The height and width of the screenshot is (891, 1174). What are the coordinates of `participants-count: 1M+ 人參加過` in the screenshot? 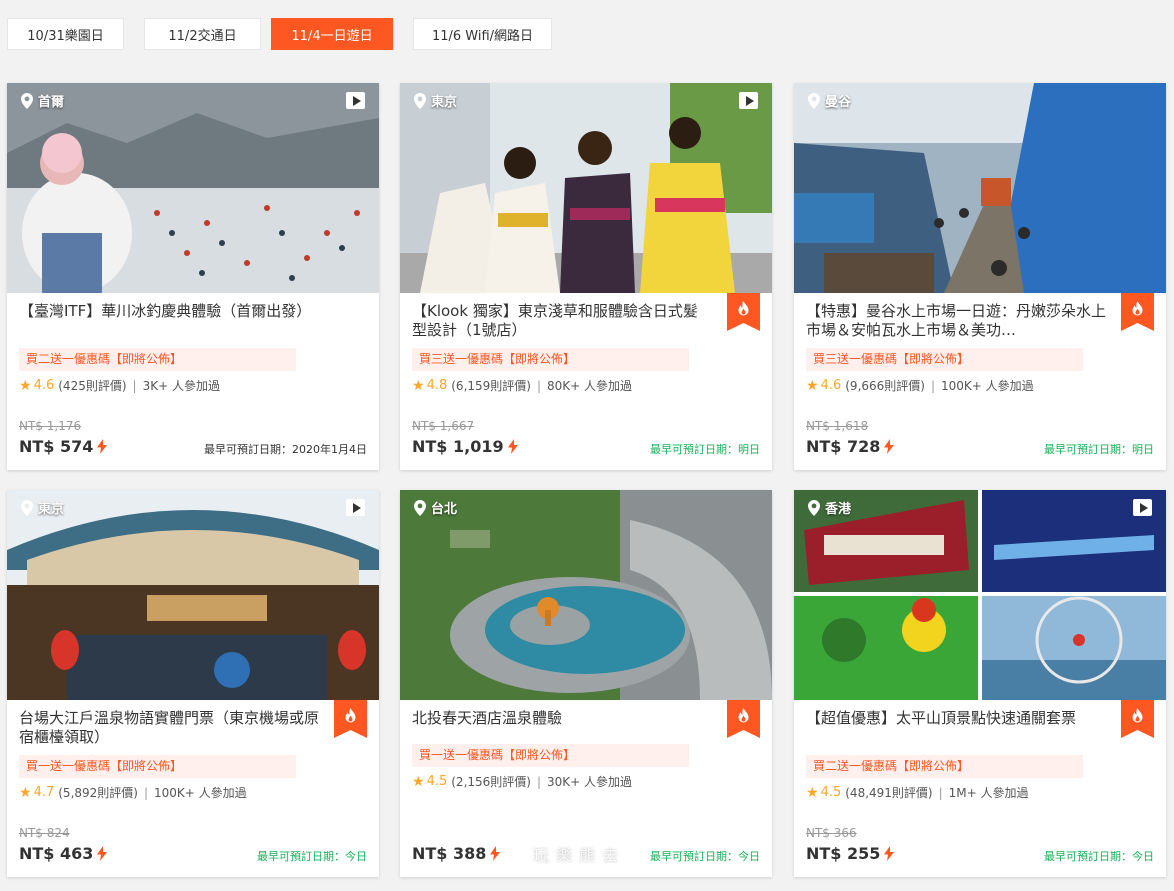 It's located at (988, 793).